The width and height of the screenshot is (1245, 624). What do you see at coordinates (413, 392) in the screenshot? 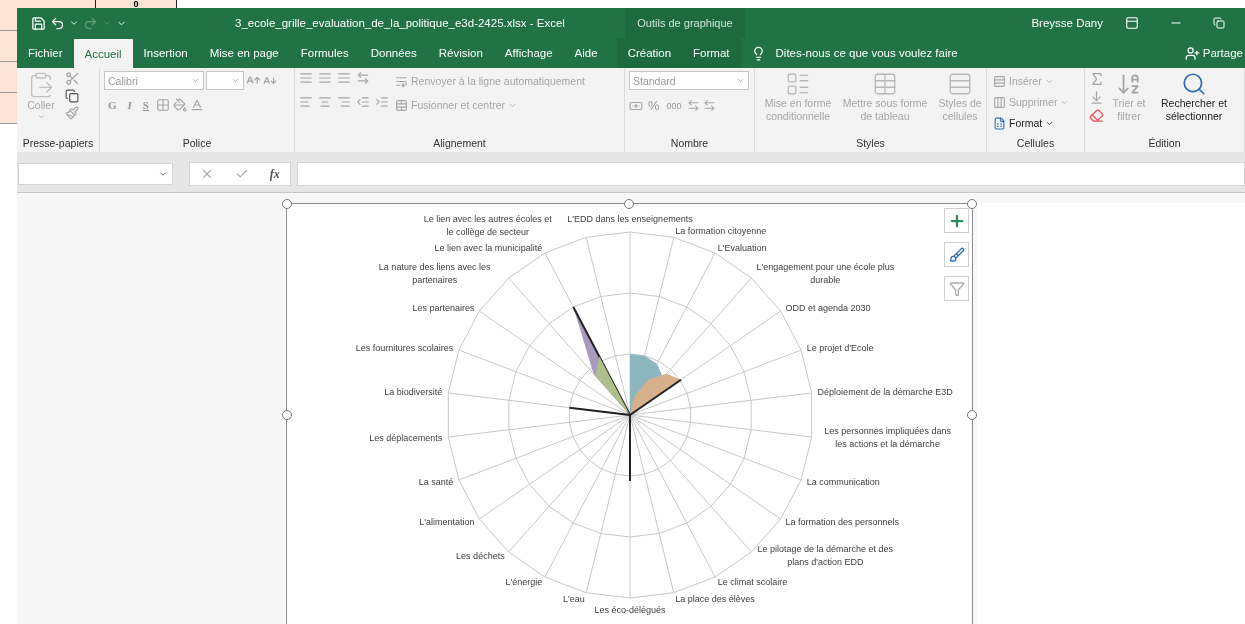
I see `axis-label: La biodiversité` at bounding box center [413, 392].